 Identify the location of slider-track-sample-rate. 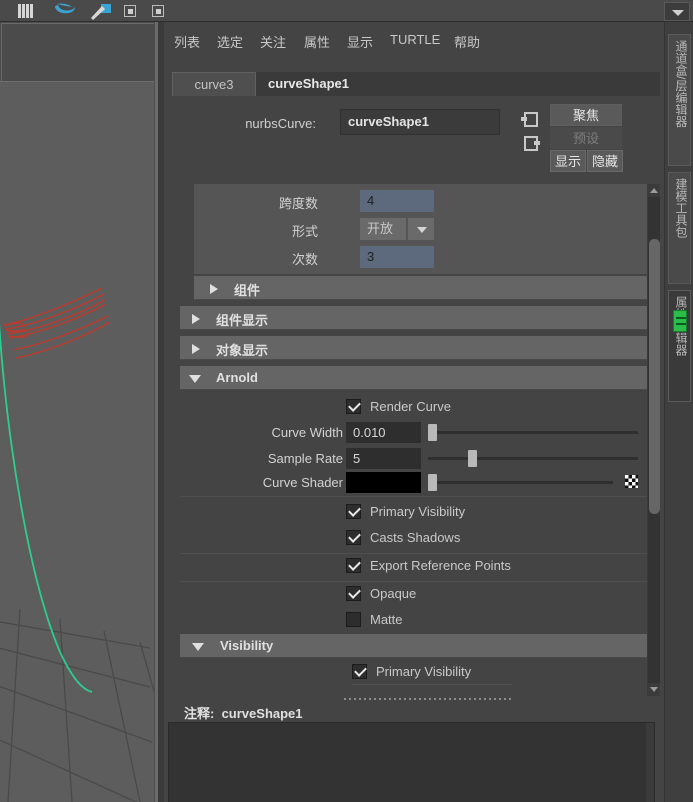
(533, 458).